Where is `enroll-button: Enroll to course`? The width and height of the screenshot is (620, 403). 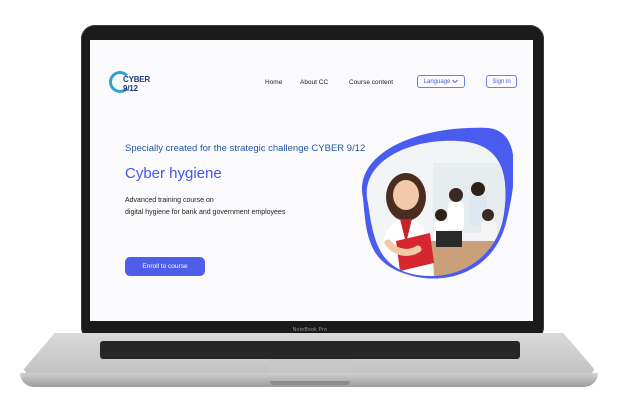
enroll-button: Enroll to course is located at coordinates (165, 266).